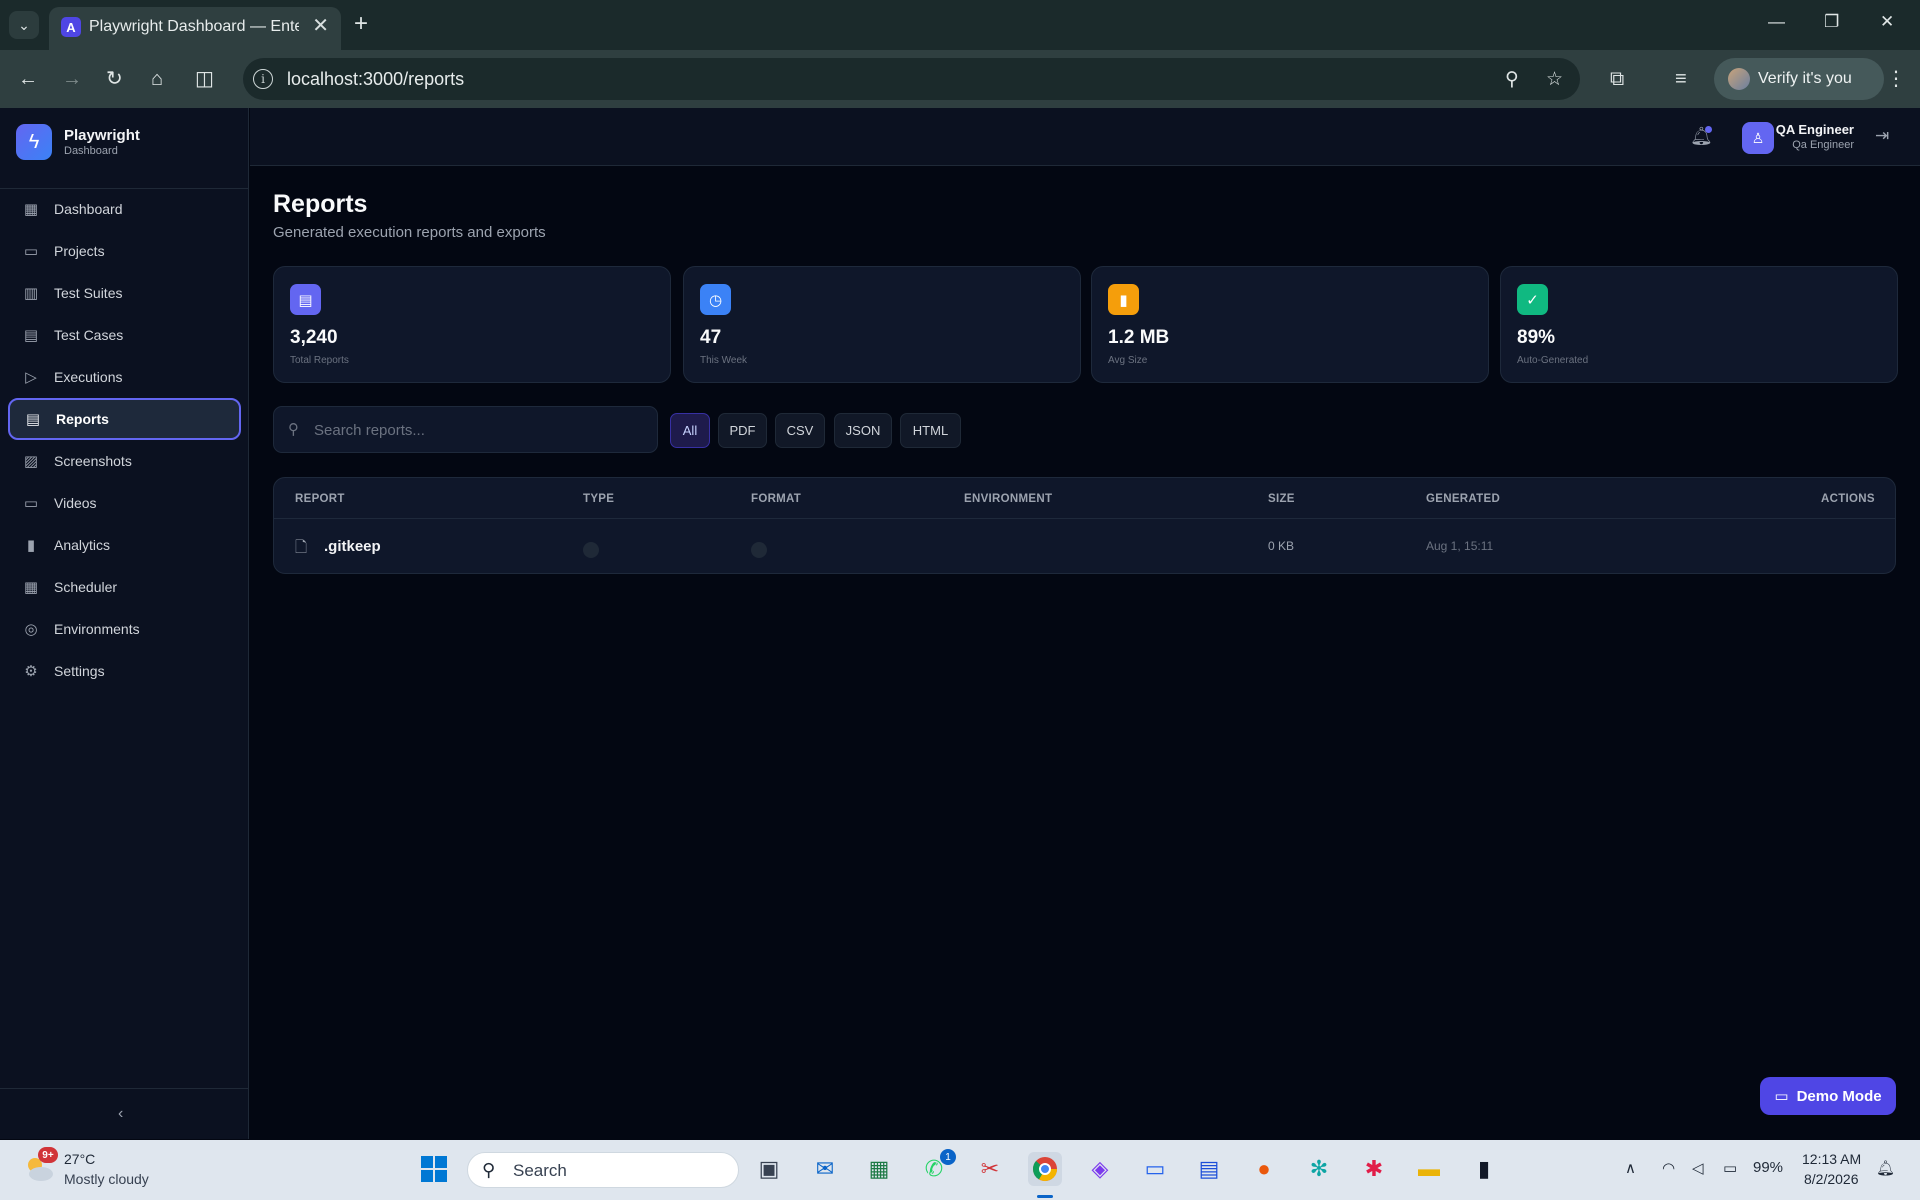  I want to click on extensions-icon: ⧉, so click(1617, 79).